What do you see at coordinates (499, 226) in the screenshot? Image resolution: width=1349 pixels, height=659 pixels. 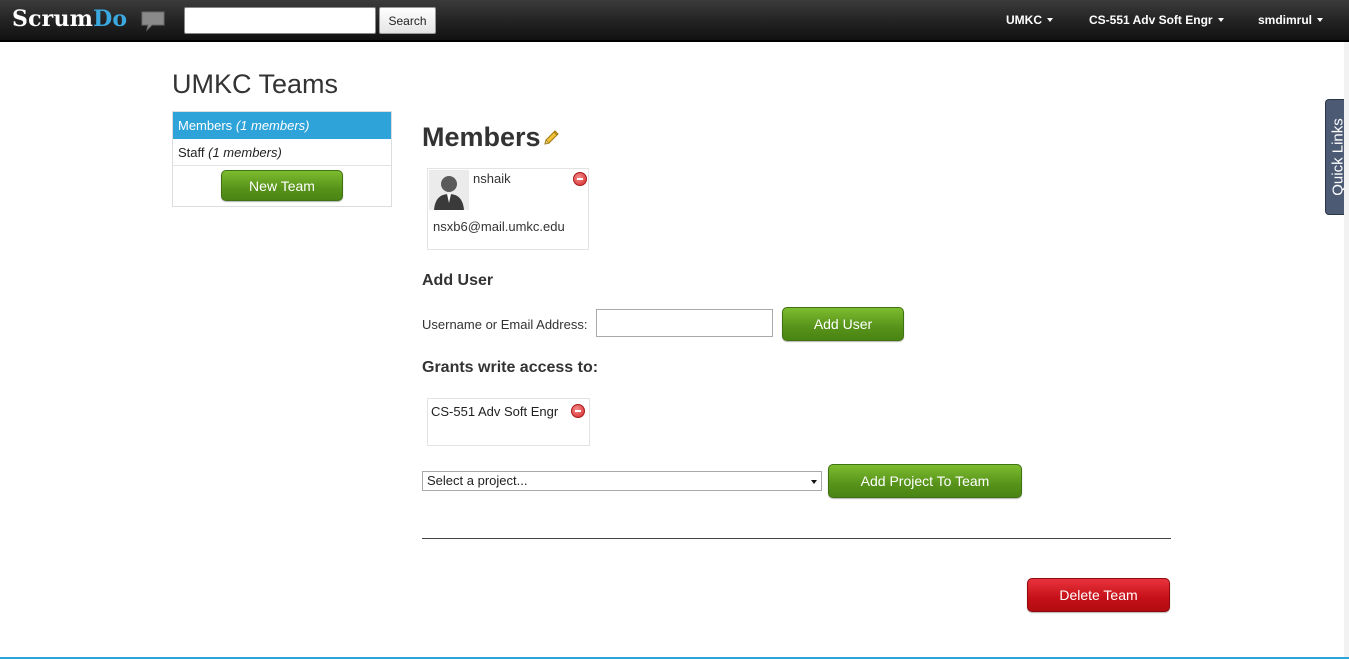 I see `member-email: nsxb6@mail.umkc.edu` at bounding box center [499, 226].